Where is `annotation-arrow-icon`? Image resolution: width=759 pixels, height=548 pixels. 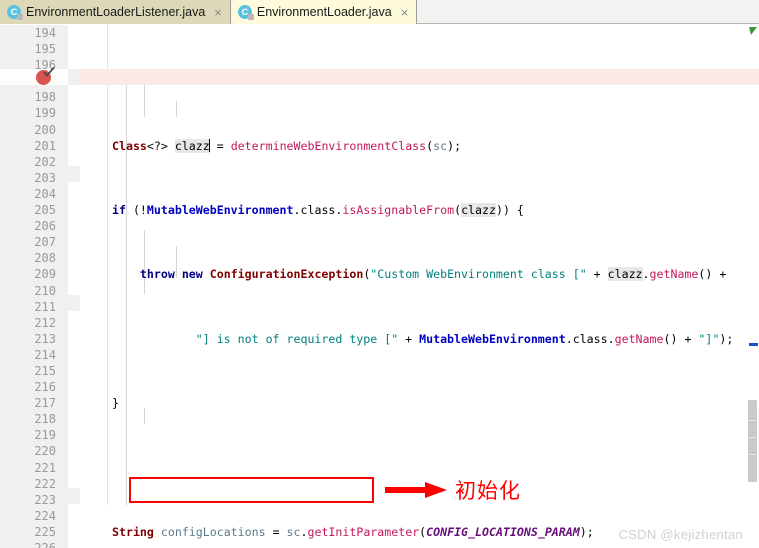 annotation-arrow-icon is located at coordinates (416, 490).